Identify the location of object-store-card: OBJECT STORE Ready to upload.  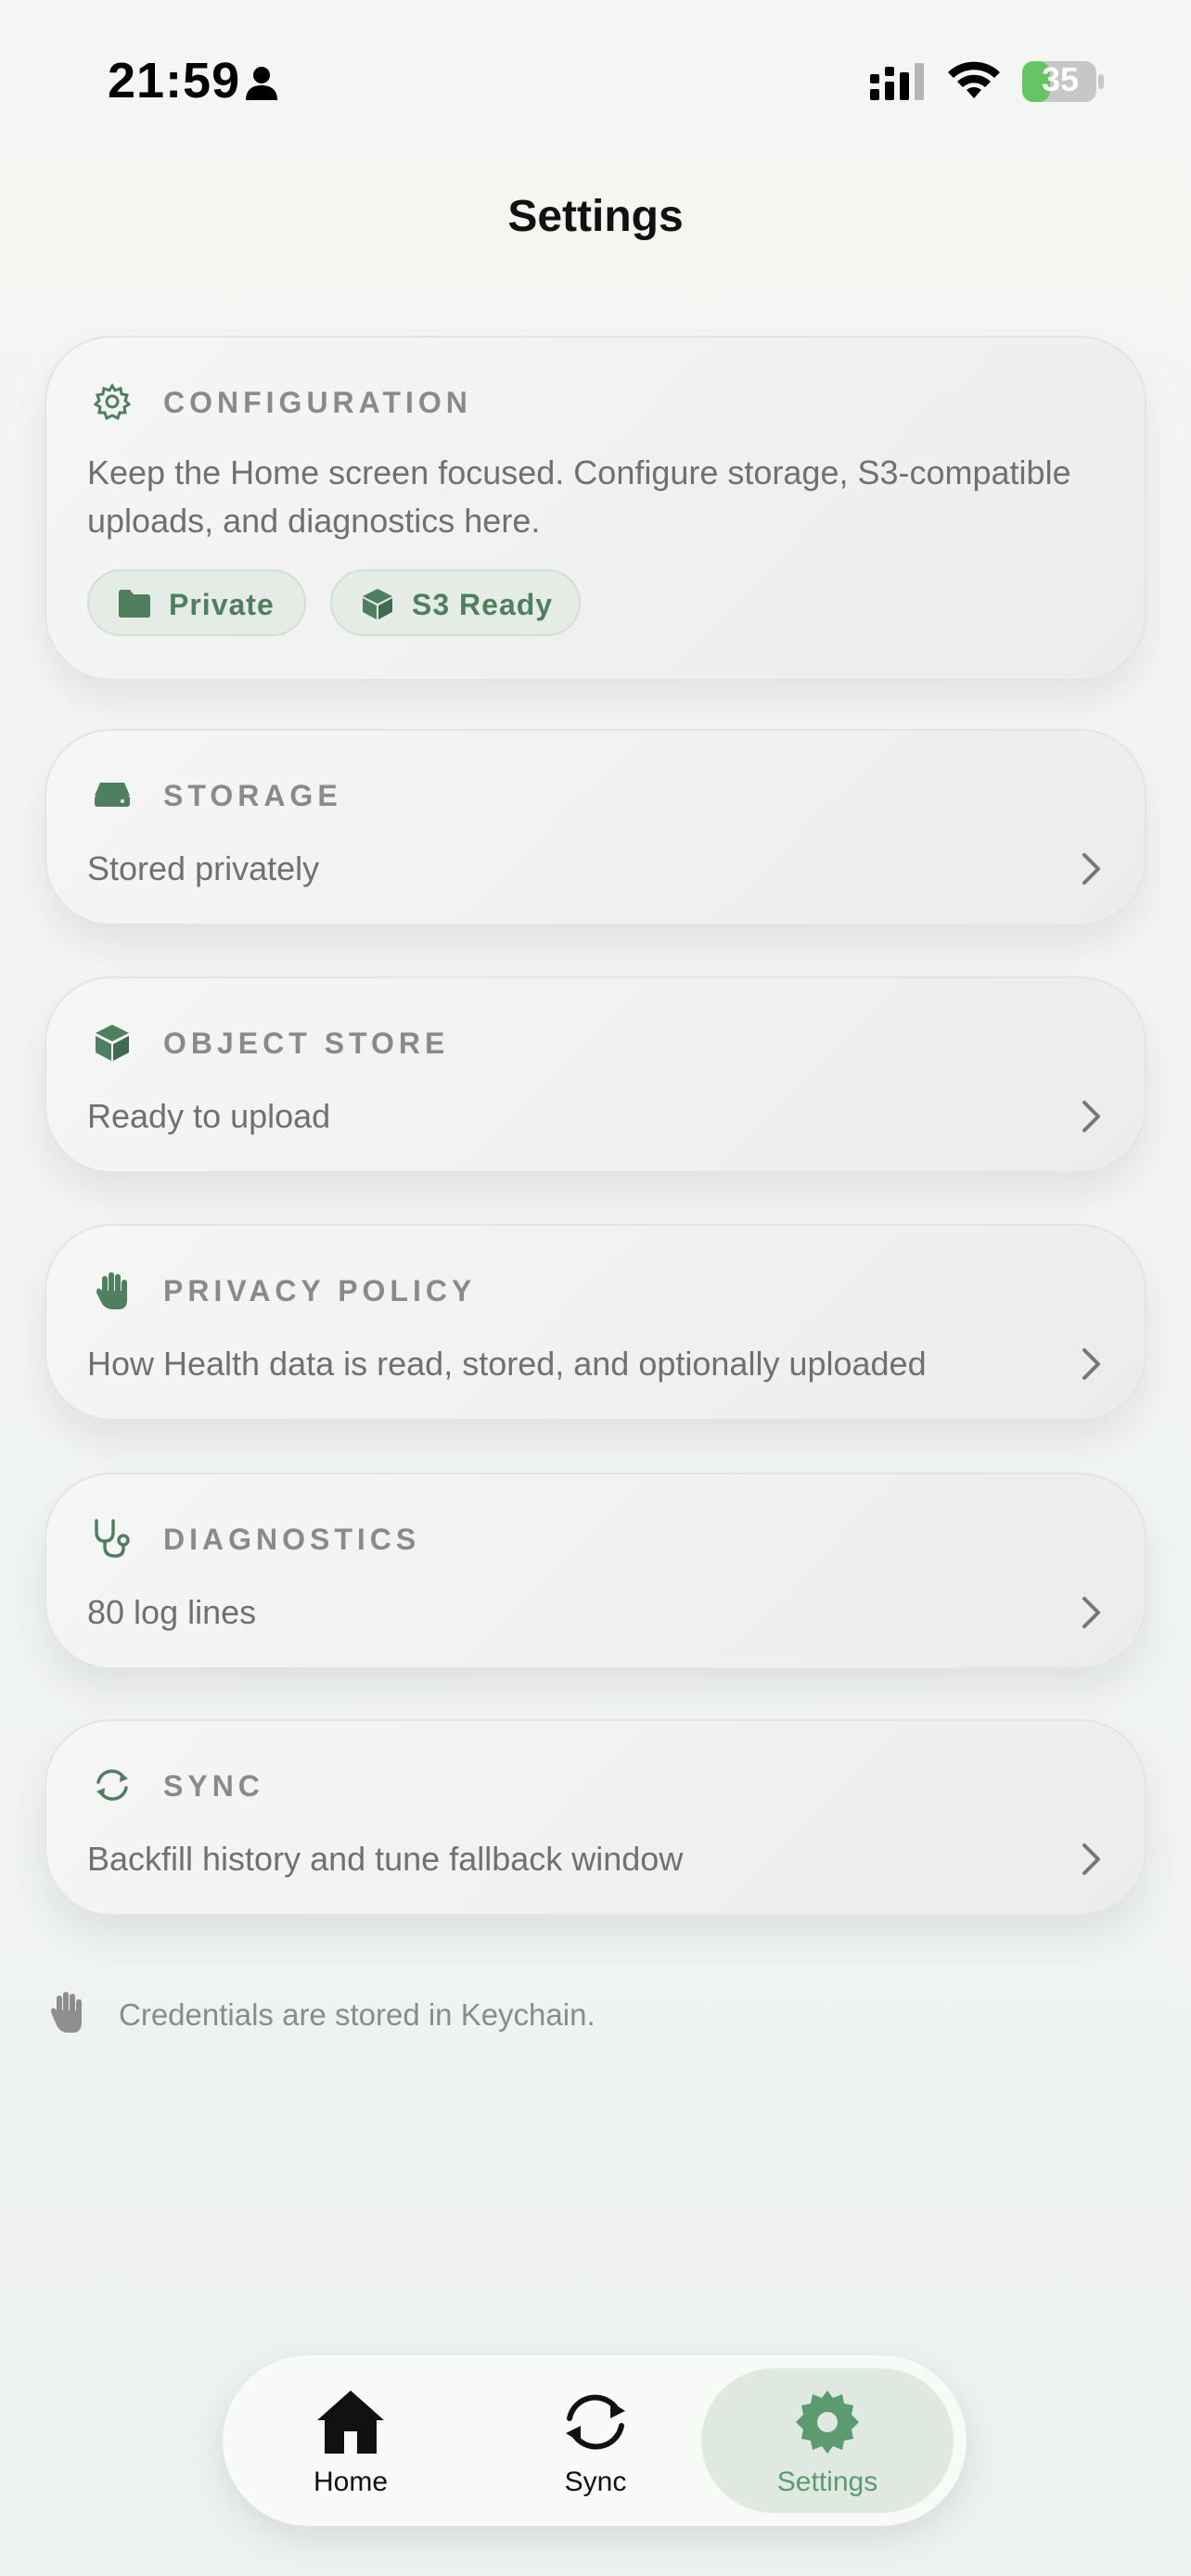
(595, 1075).